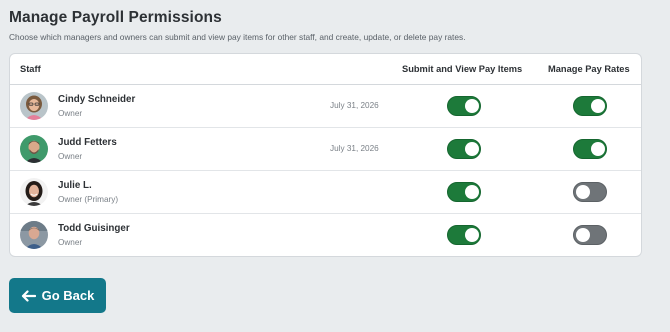 The image size is (670, 332). Describe the element at coordinates (88, 199) in the screenshot. I see `staff-role: Owner (Primary)` at that location.